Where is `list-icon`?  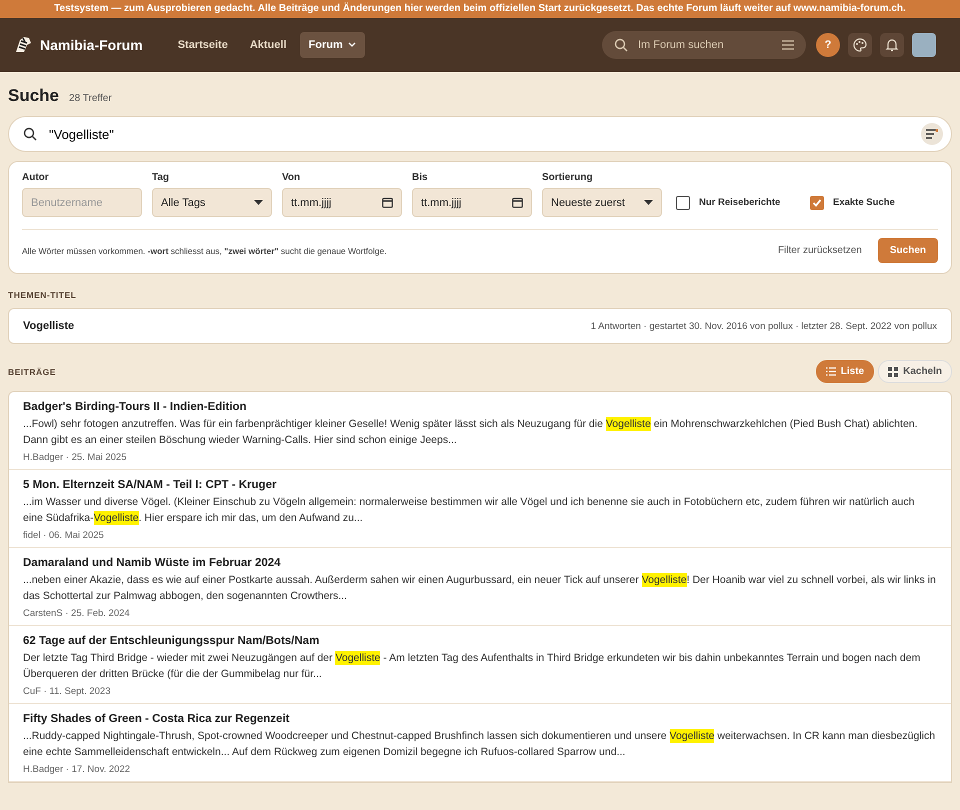 list-icon is located at coordinates (831, 371).